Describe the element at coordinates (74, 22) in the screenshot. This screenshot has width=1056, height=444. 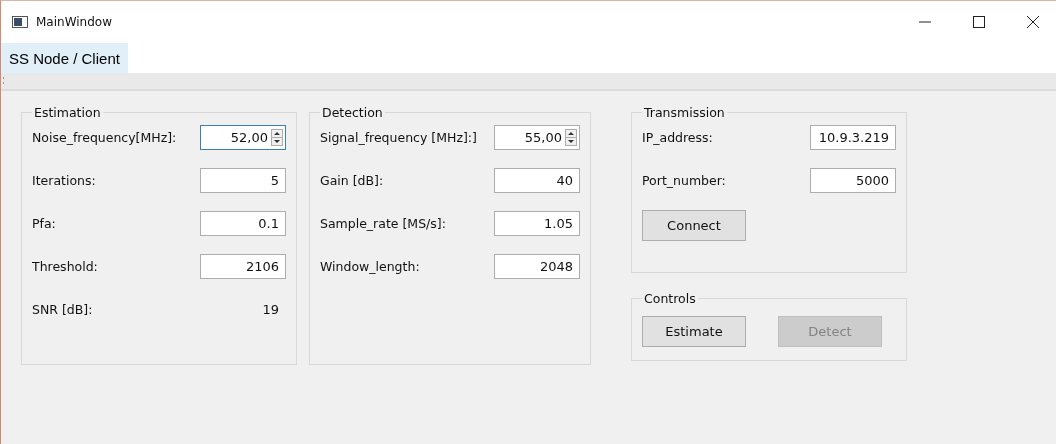
I see `window-title: MainWindow` at that location.